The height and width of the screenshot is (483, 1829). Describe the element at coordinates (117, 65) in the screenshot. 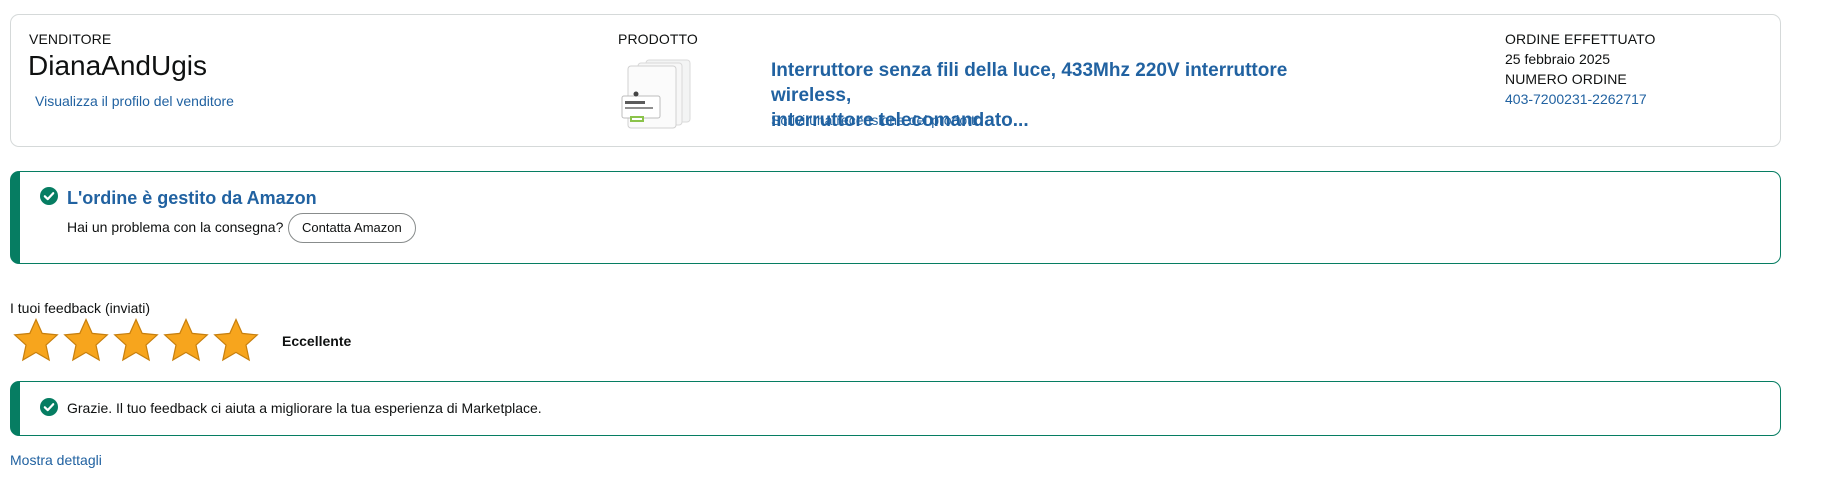

I see `seller-name: DianaAndUgis` at that location.